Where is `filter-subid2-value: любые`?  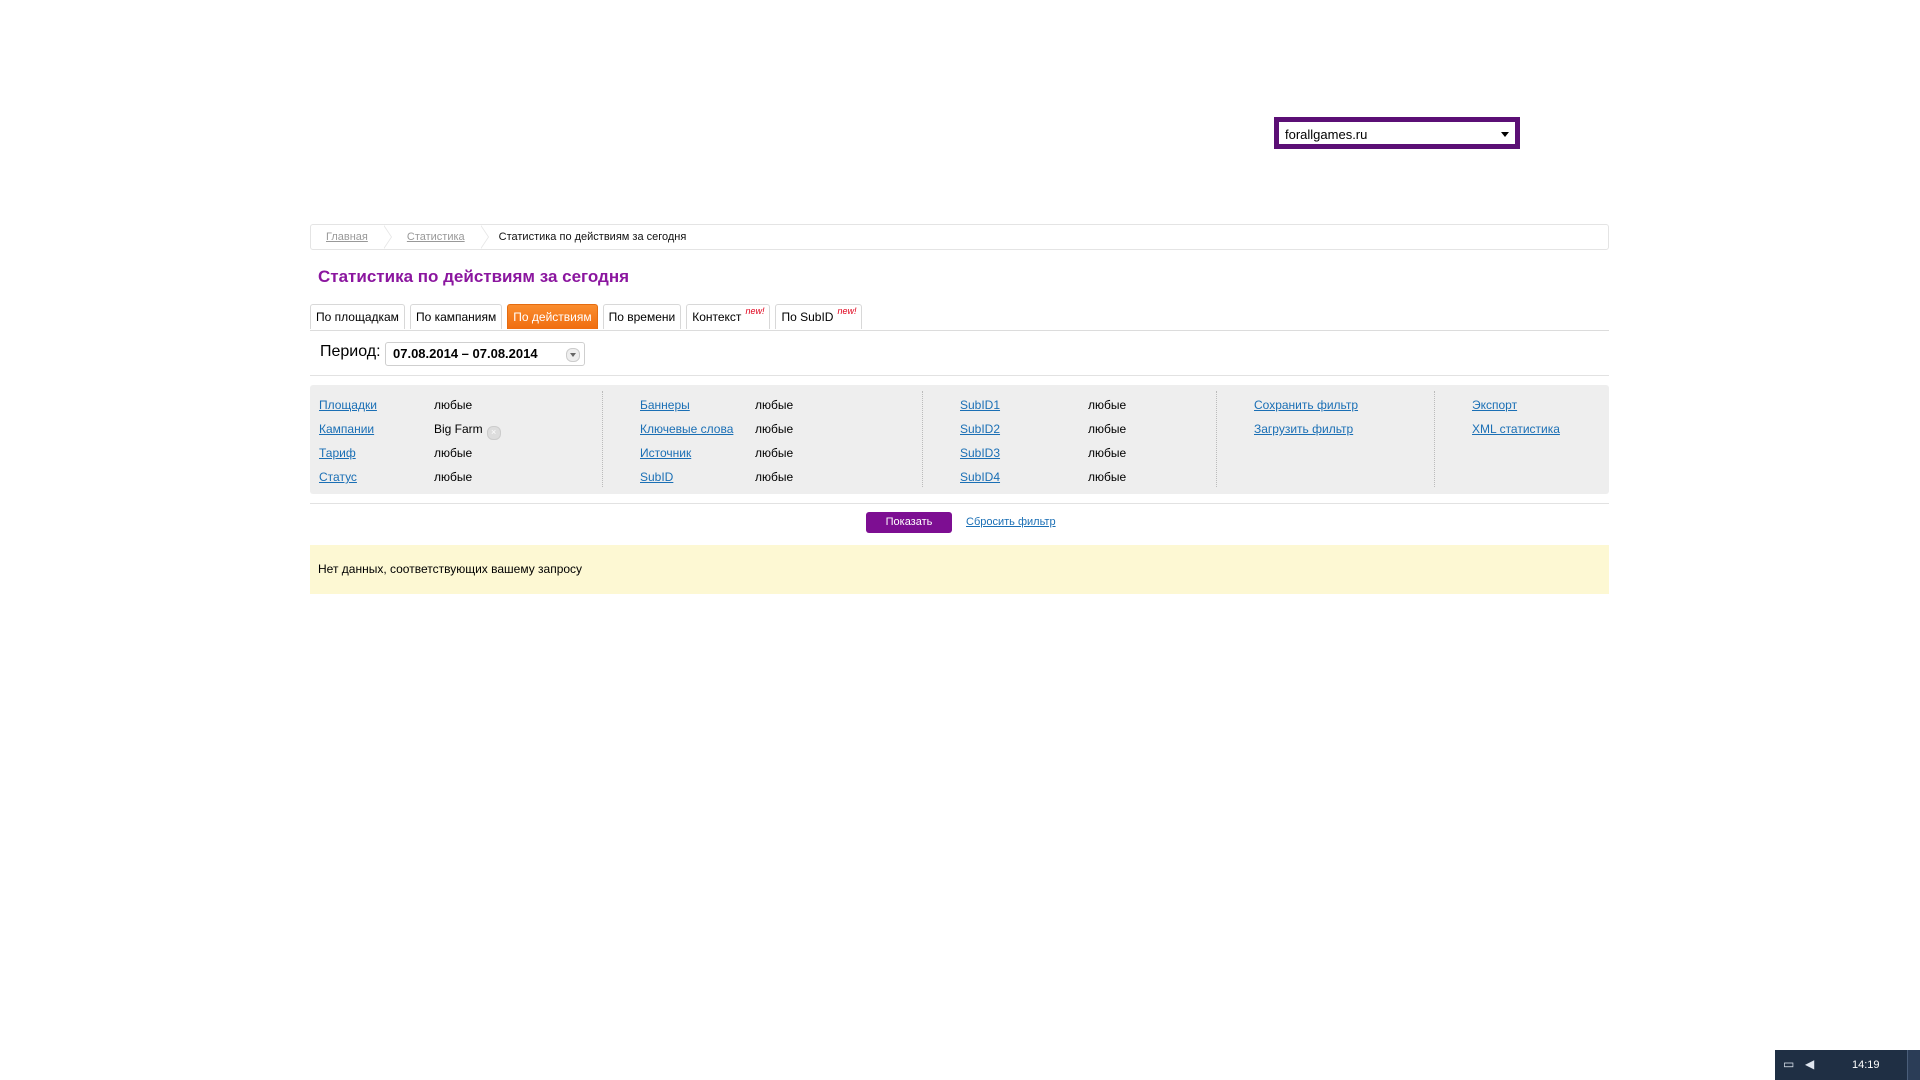 filter-subid2-value: любые is located at coordinates (1107, 429).